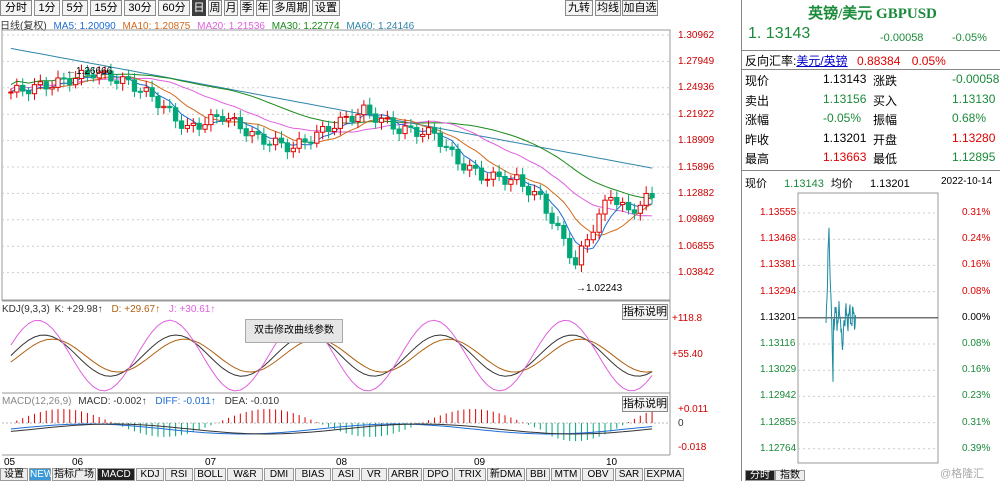 This screenshot has width=1000, height=481. What do you see at coordinates (760, 475) in the screenshot?
I see `intraday-tab-0: 分时` at bounding box center [760, 475].